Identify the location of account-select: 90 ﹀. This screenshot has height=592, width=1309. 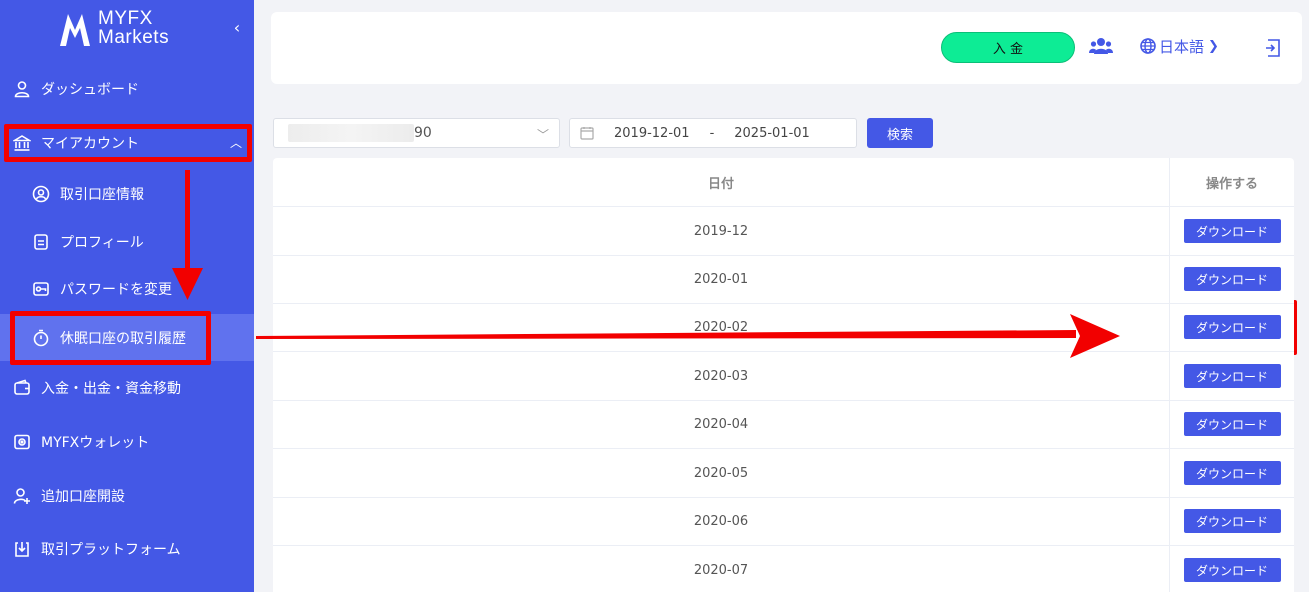
(416, 133).